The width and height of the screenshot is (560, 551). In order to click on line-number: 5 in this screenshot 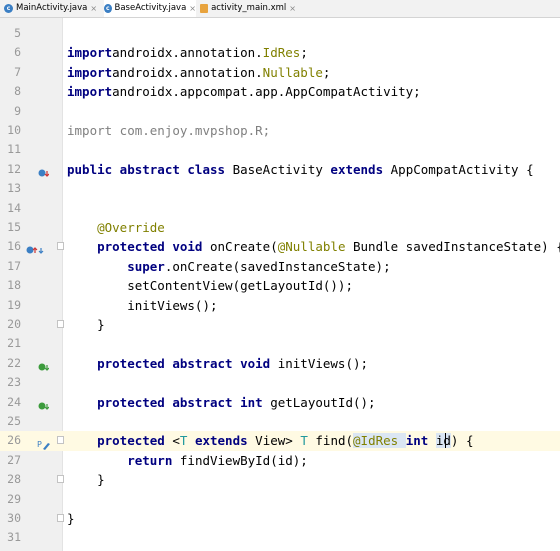, I will do `click(10, 33)`.